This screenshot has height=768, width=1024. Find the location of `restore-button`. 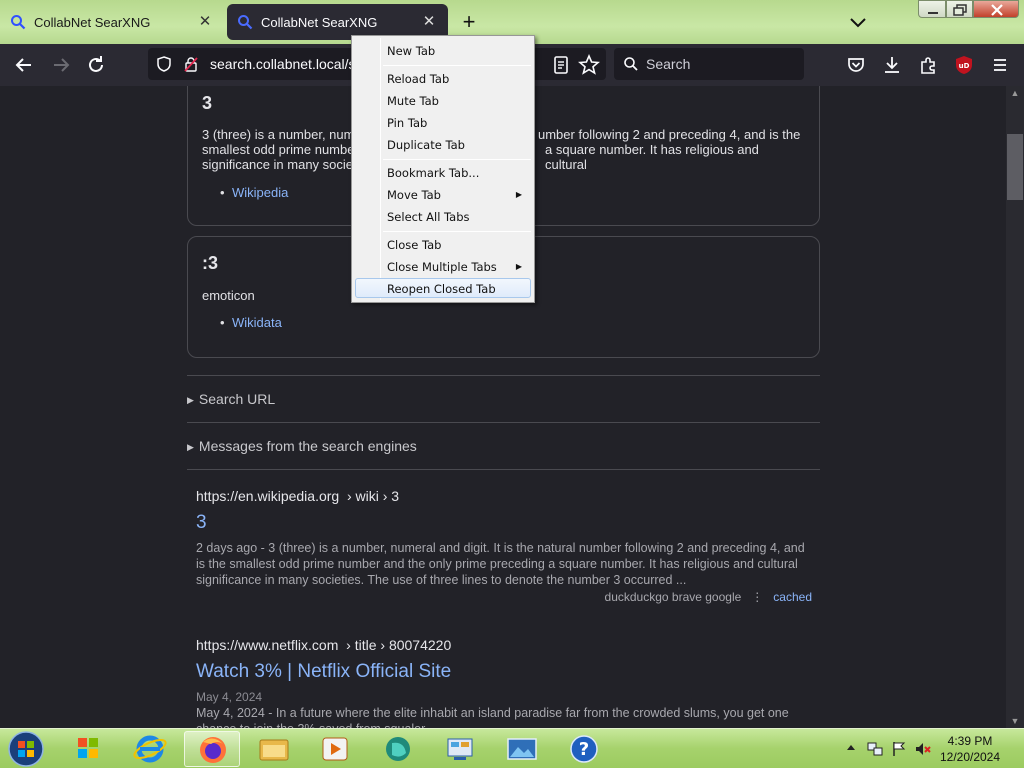

restore-button is located at coordinates (959, 9).